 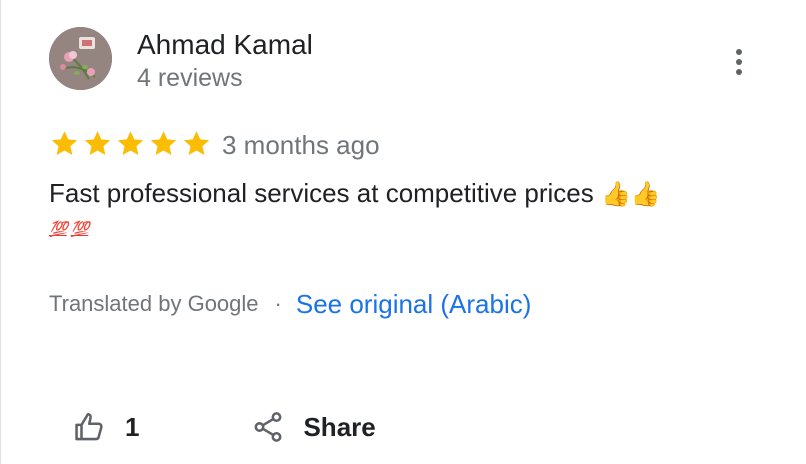 What do you see at coordinates (89, 426) in the screenshot?
I see `thumb-up-icon` at bounding box center [89, 426].